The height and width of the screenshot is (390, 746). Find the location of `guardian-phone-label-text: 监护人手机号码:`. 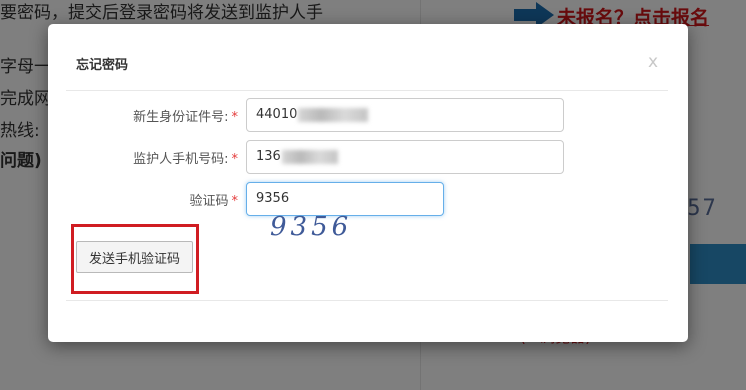

guardian-phone-label-text: 监护人手机号码: is located at coordinates (181, 159).